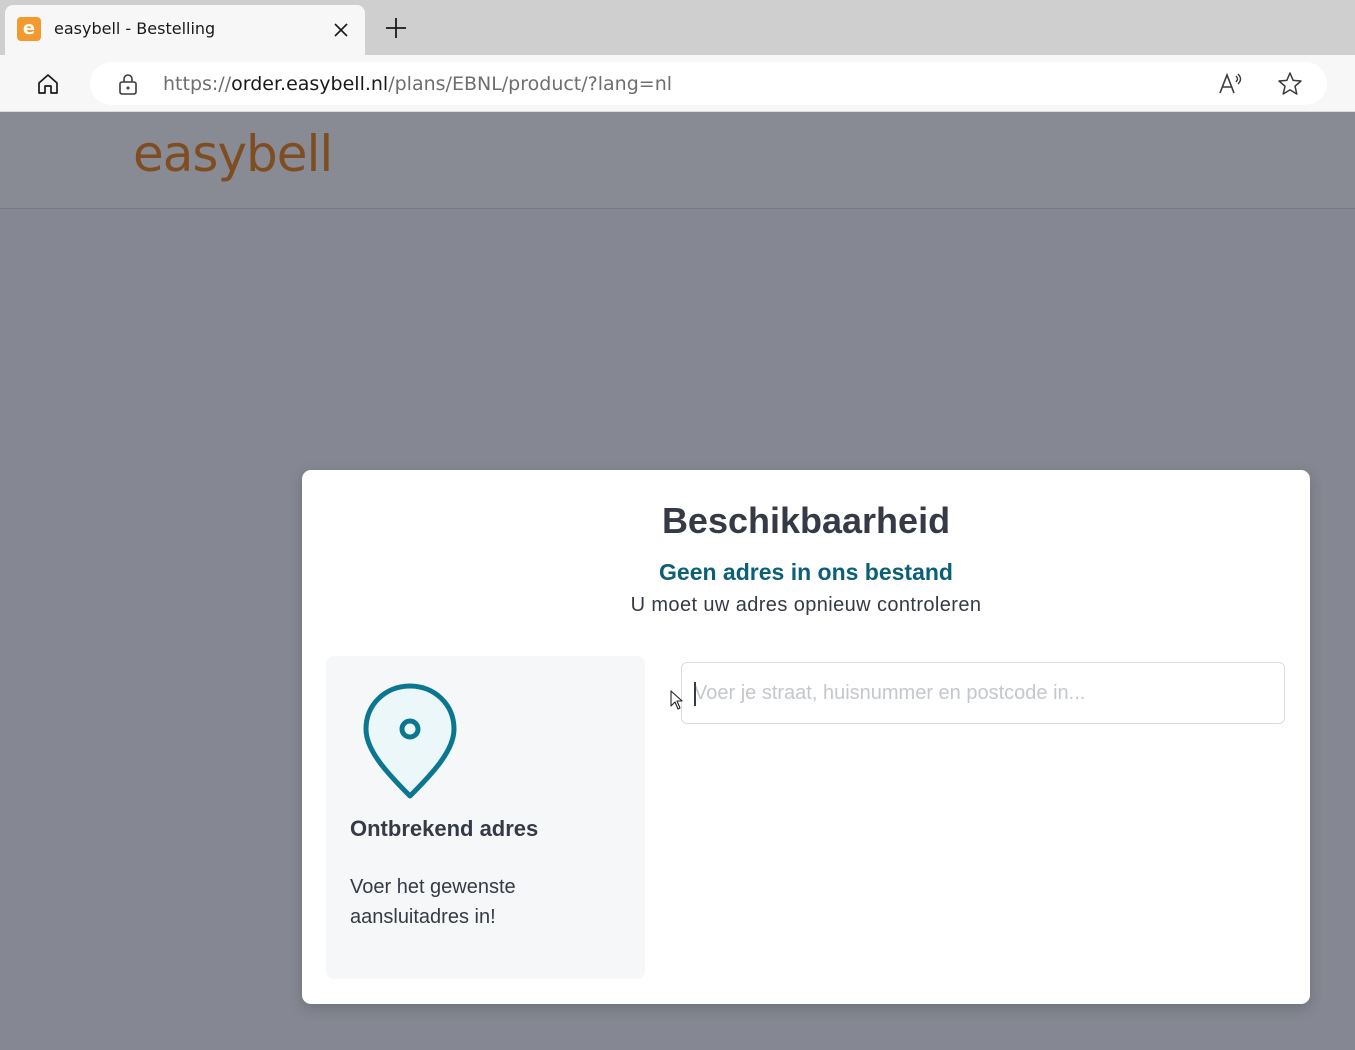 Image resolution: width=1355 pixels, height=1050 pixels. What do you see at coordinates (135, 28) in the screenshot?
I see `tab-title: easybell - Bestelling` at bounding box center [135, 28].